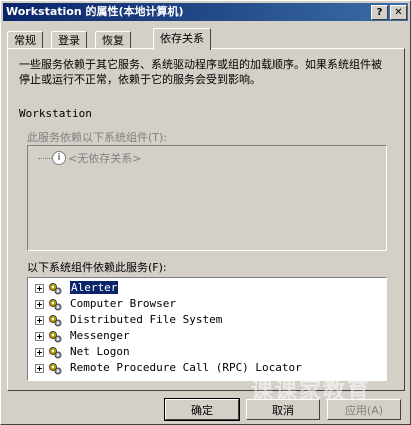 Image resolution: width=411 pixels, height=425 pixels. I want to click on tab-strip: 常规 登录 恢复 依存关系, so click(207, 38).